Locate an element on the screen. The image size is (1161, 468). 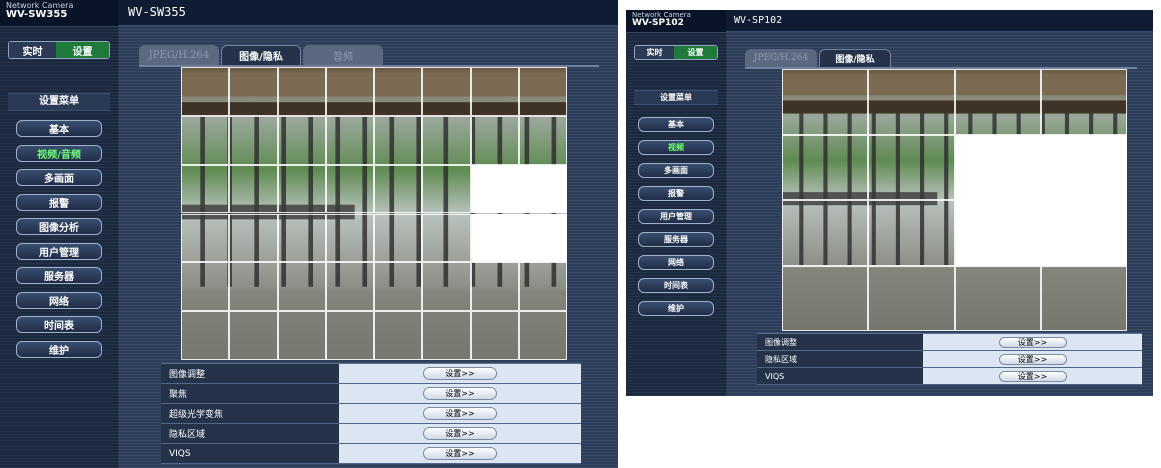
menu-item-7: 服务器 is located at coordinates (59, 275).